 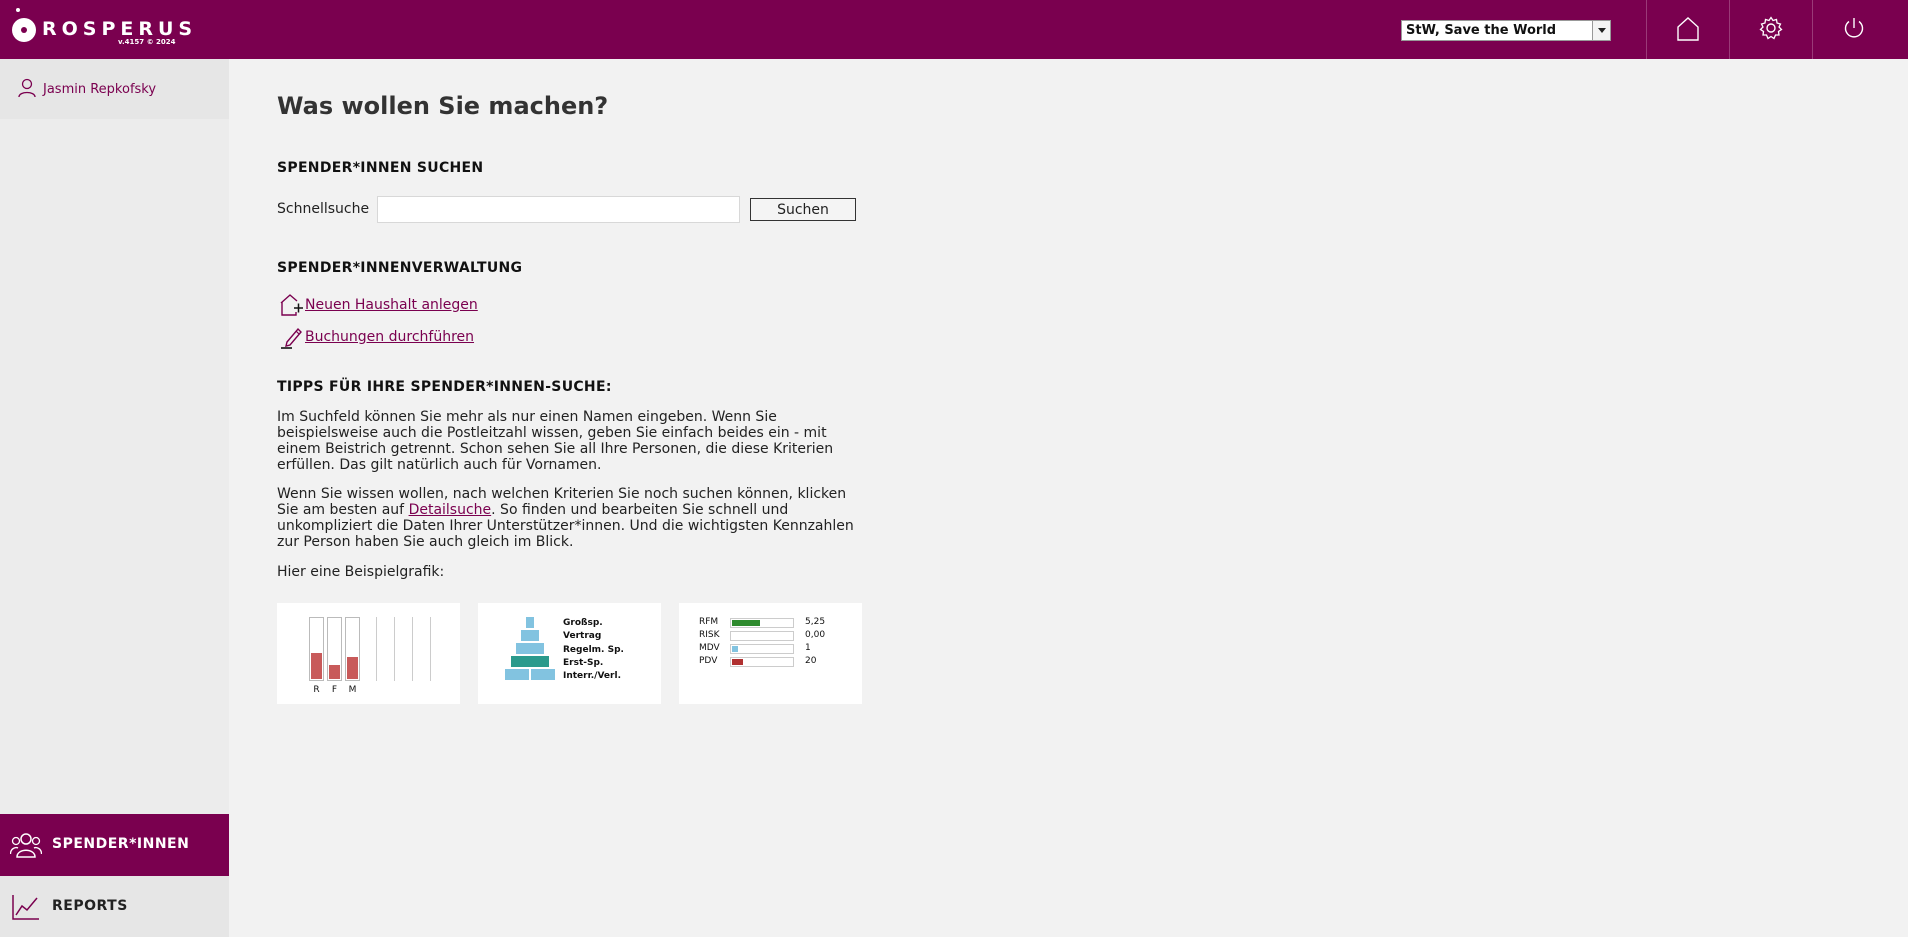 I want to click on user-icon, so click(x=27, y=88).